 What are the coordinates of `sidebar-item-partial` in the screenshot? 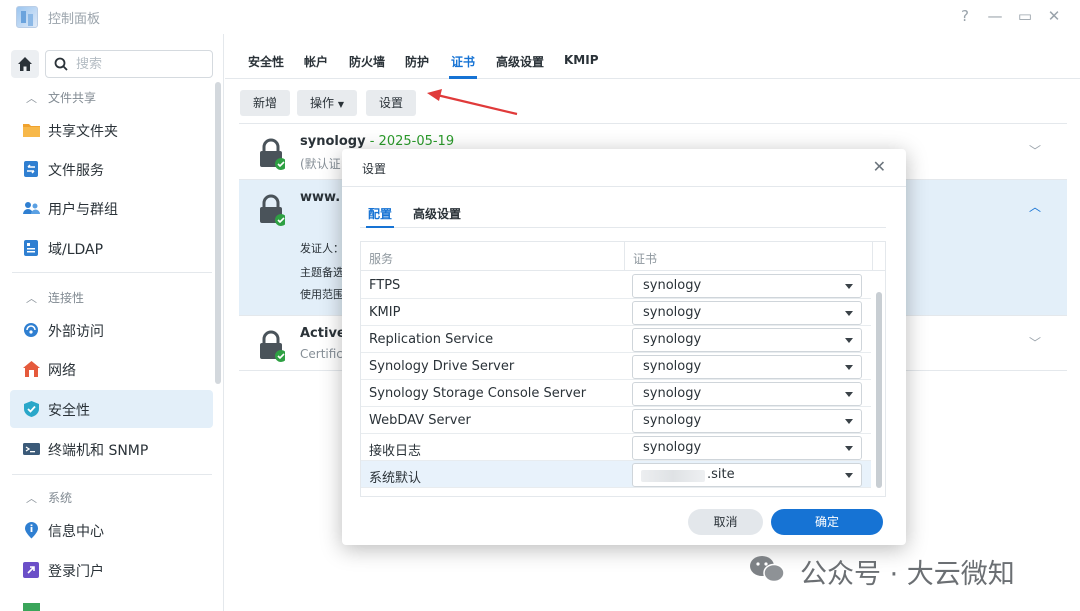 It's located at (111, 601).